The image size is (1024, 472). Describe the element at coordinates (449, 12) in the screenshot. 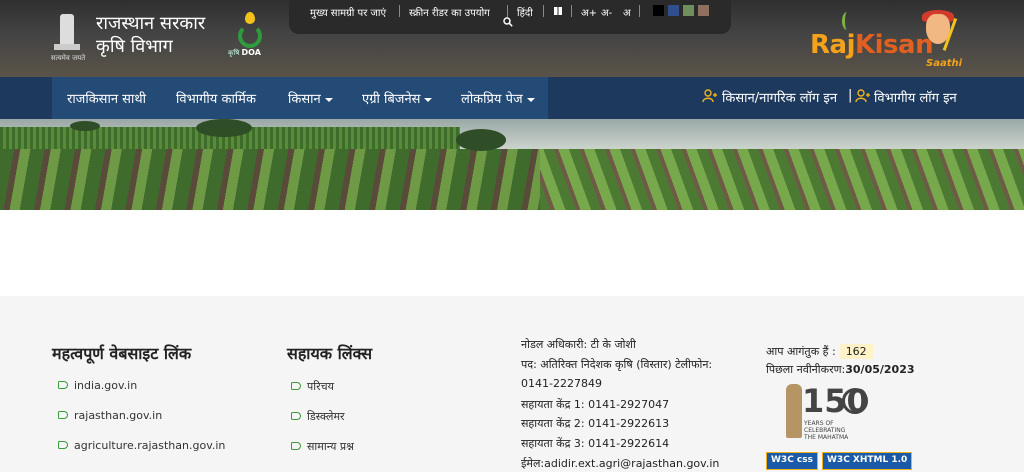

I see `screen-reader-link: स्क्रीन रीडर का उपयोग` at that location.